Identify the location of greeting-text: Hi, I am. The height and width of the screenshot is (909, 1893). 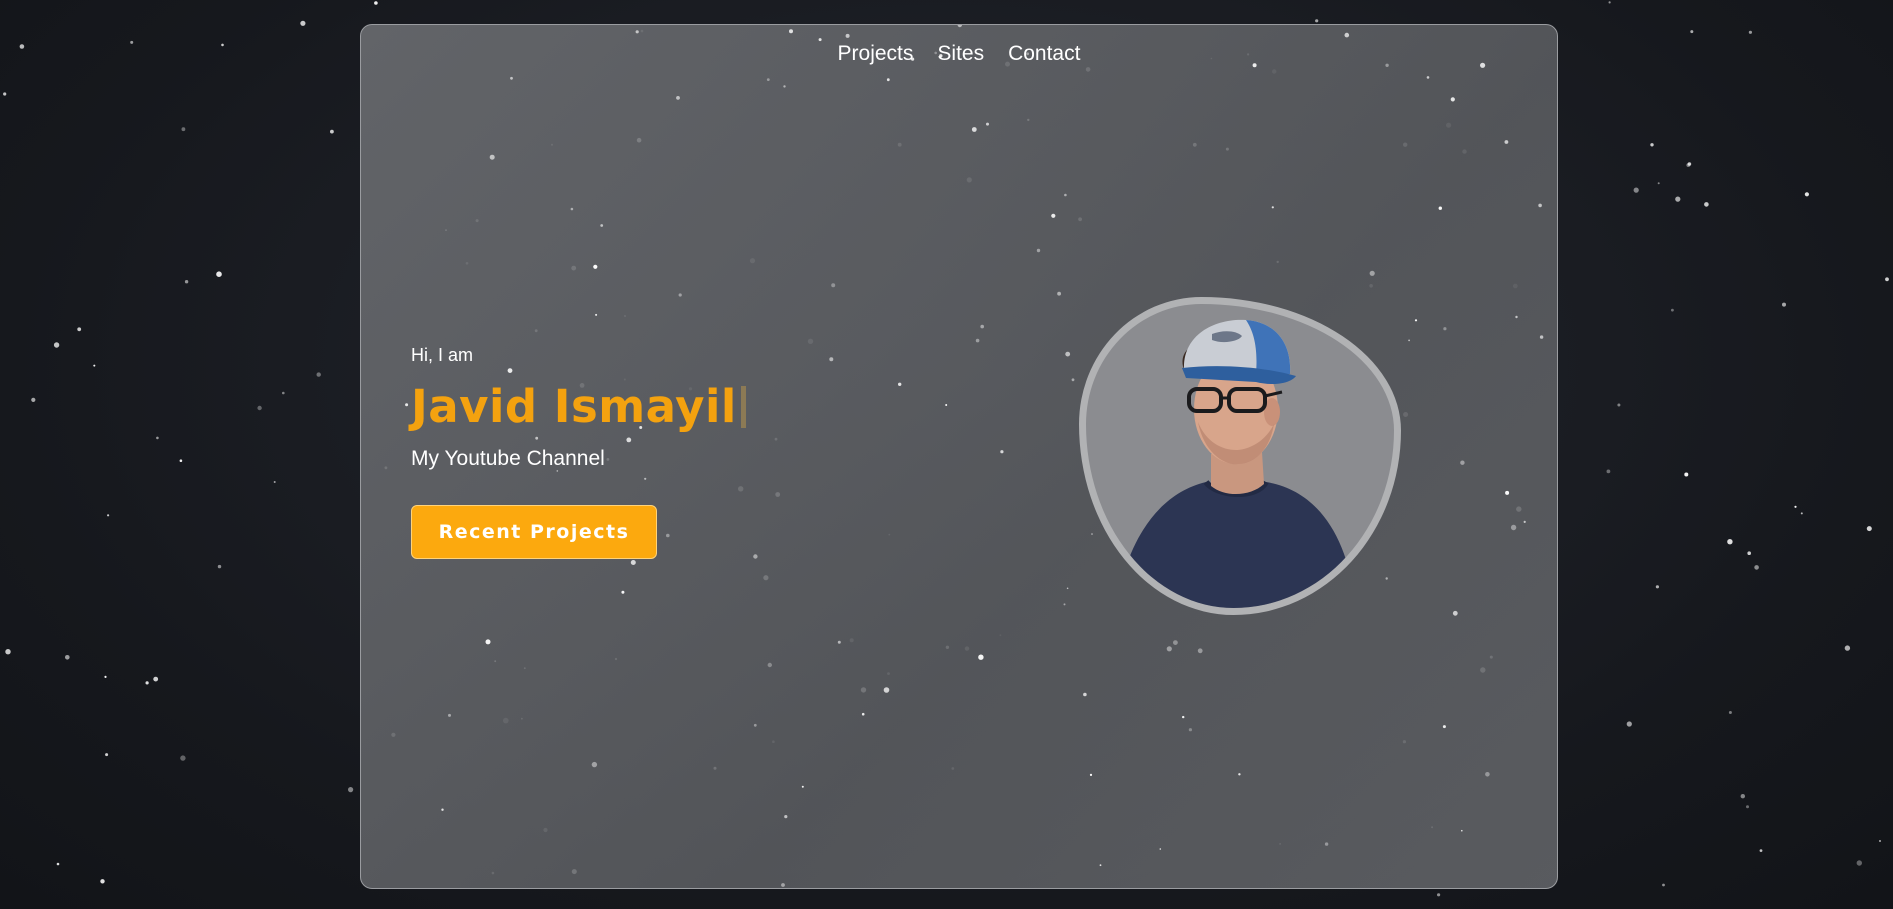
(442, 355).